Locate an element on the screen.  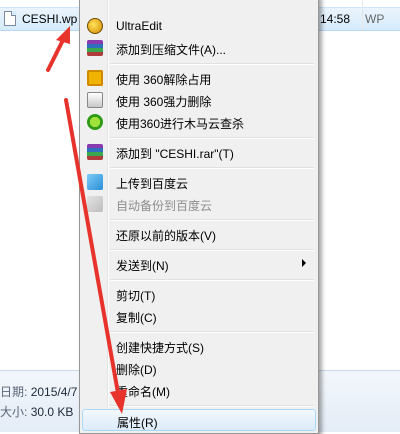
menu-item-rename: 重命名(M) is located at coordinates (199, 390).